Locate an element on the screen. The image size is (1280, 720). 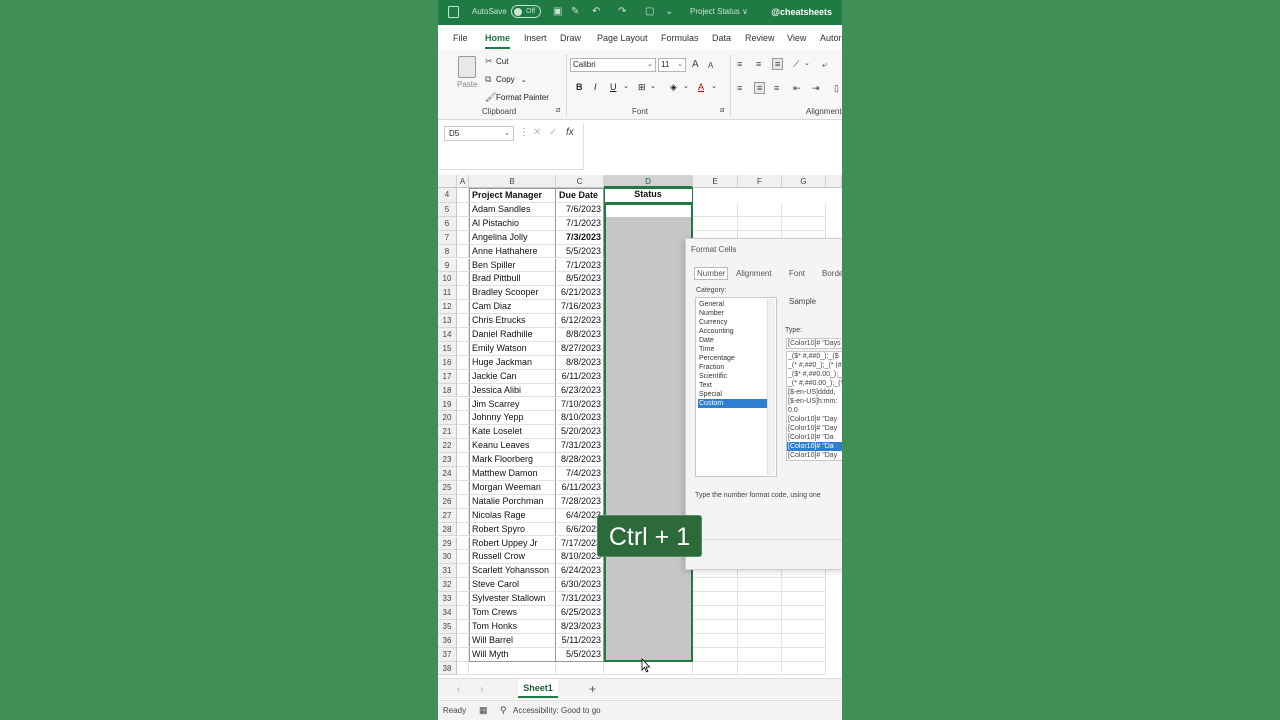
cancel-icon: ✕ is located at coordinates (537, 132).